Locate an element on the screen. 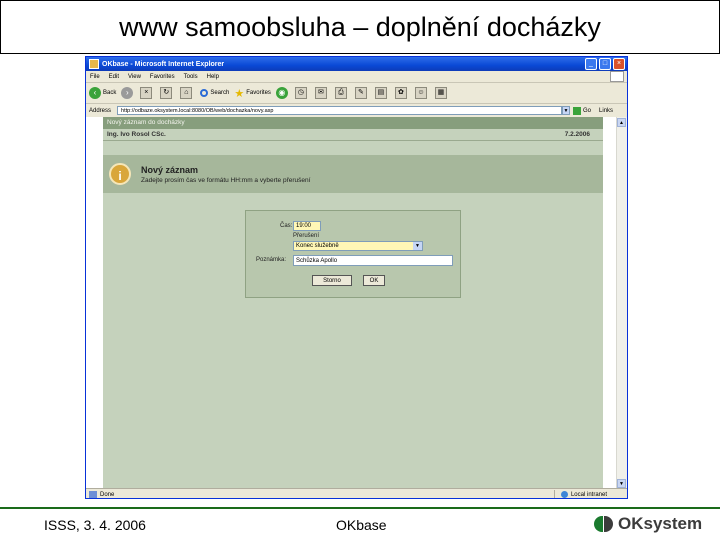 This screenshot has width=720, height=540. stop-icon: × is located at coordinates (146, 93).